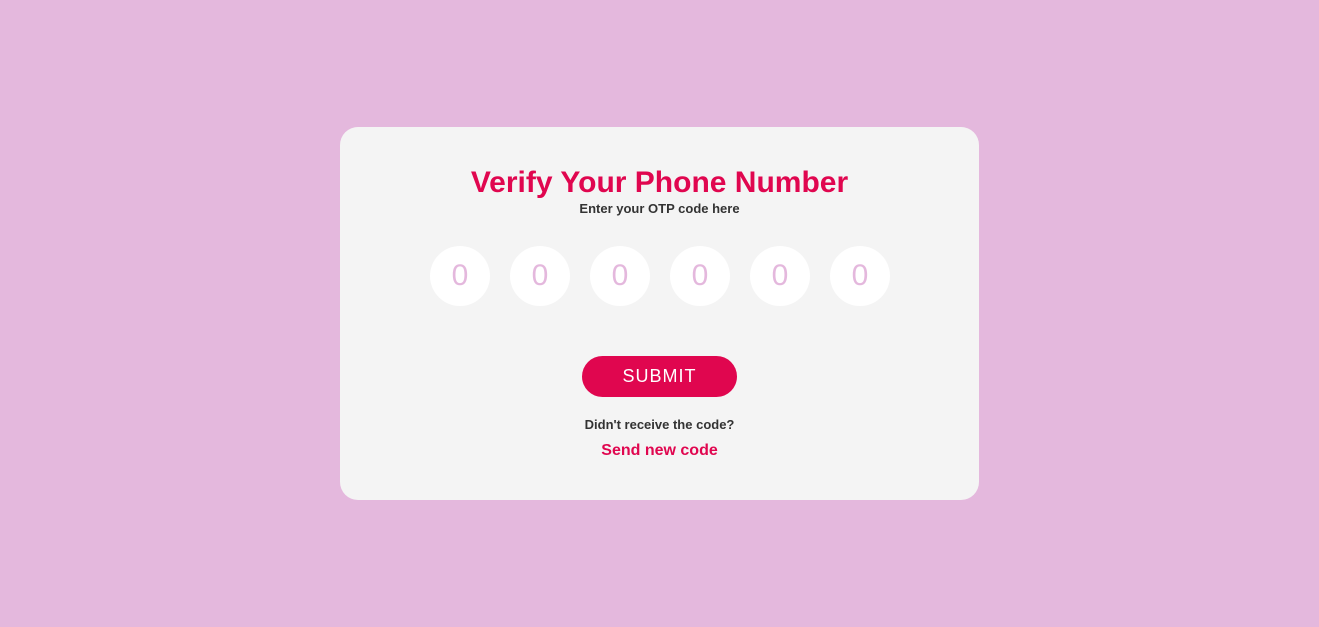 The image size is (1319, 627). What do you see at coordinates (659, 182) in the screenshot?
I see `page-title: Verify Your Phone Number` at bounding box center [659, 182].